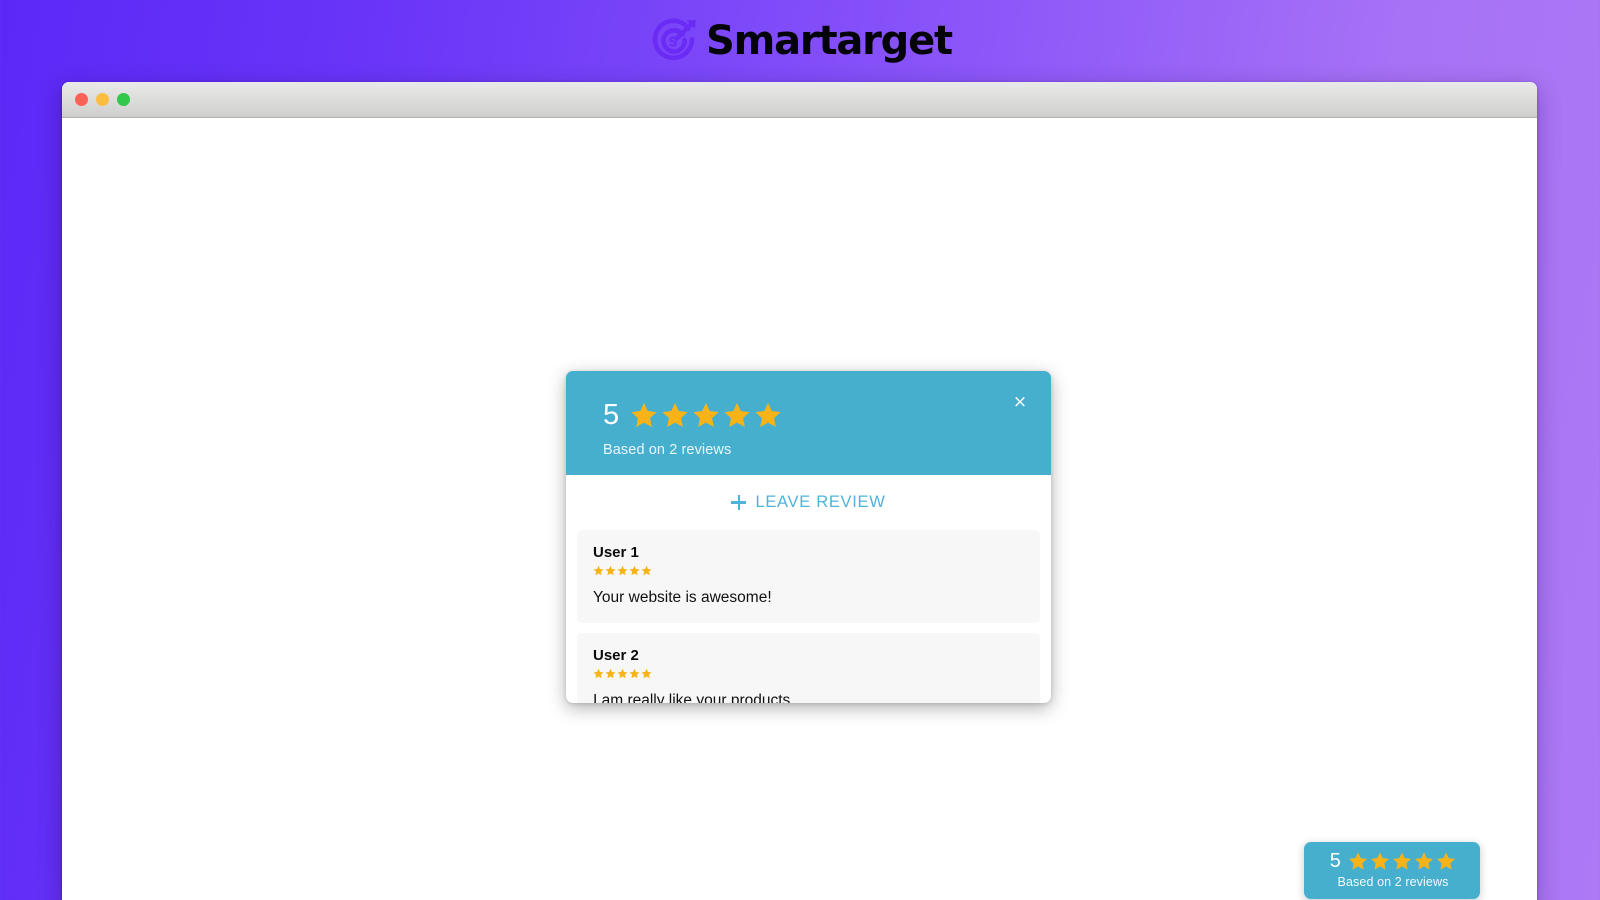 The height and width of the screenshot is (900, 1600). I want to click on close-icon: ×, so click(1020, 402).